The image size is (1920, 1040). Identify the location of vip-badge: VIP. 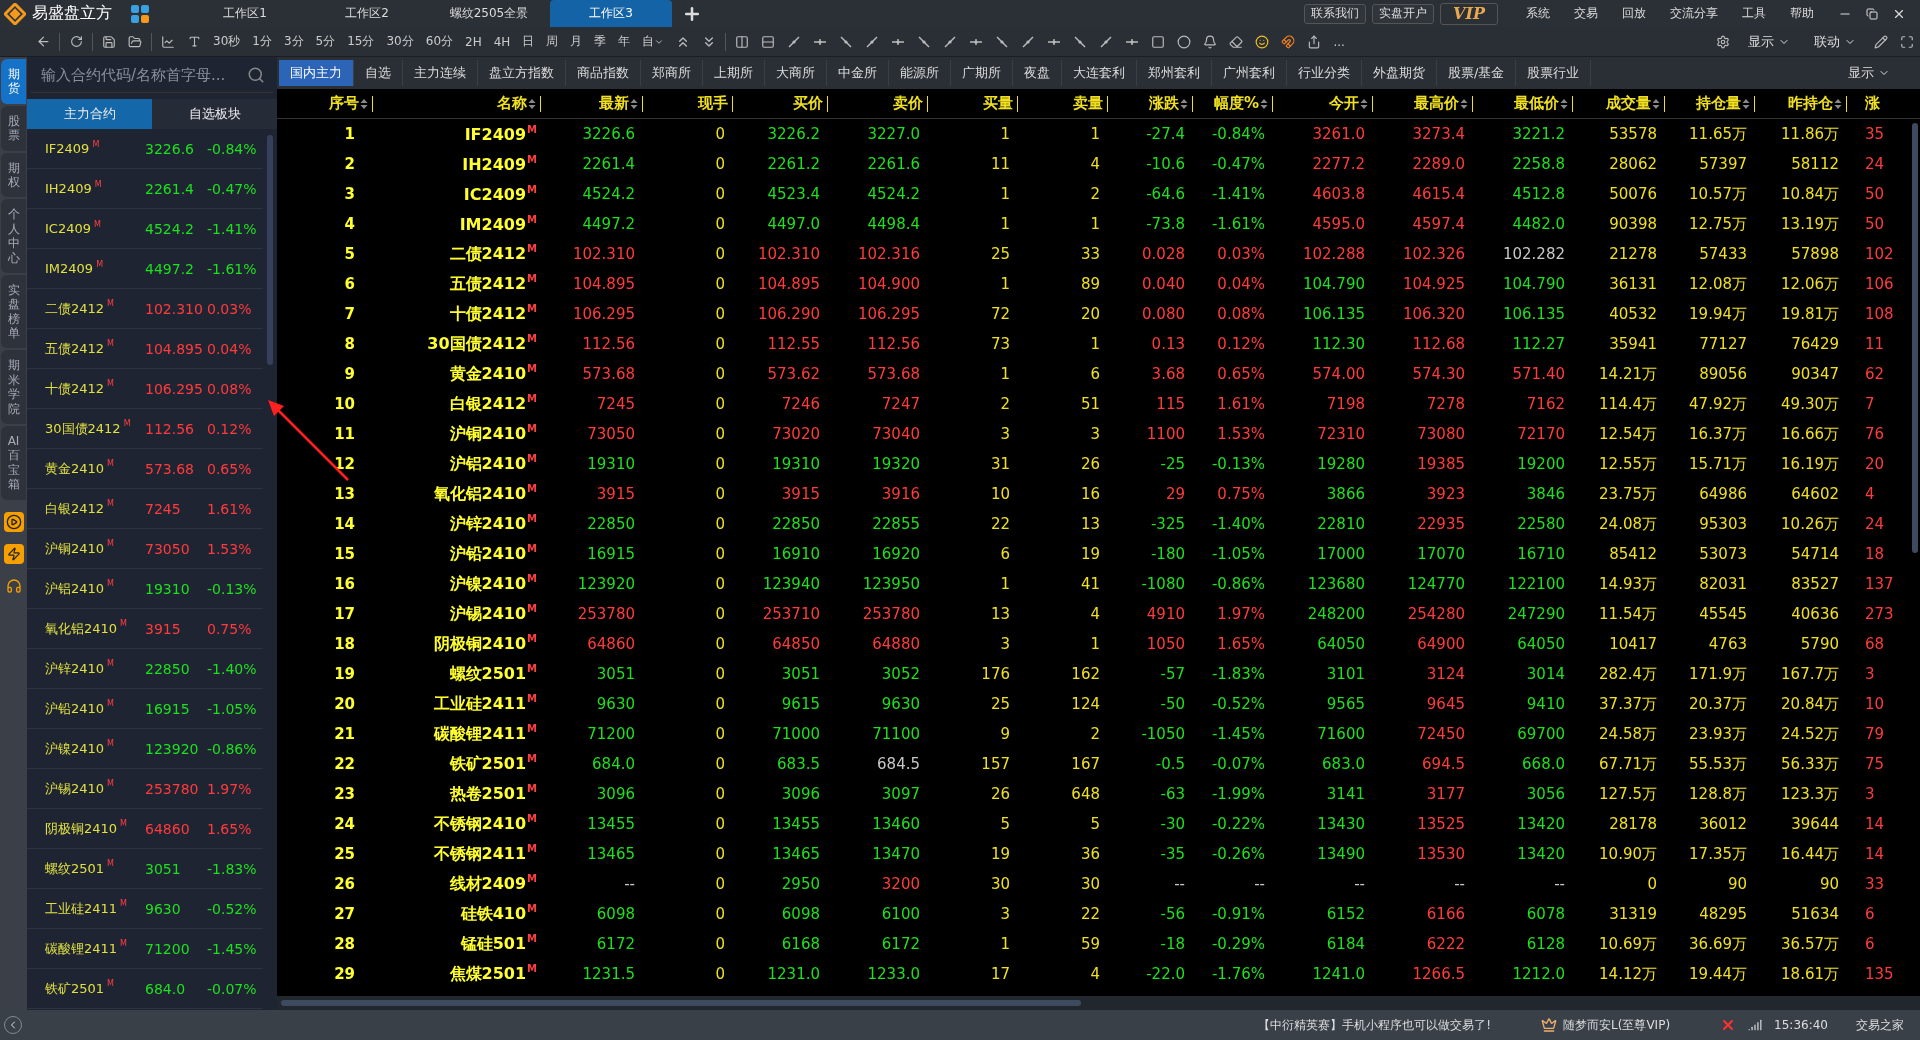
(1469, 13).